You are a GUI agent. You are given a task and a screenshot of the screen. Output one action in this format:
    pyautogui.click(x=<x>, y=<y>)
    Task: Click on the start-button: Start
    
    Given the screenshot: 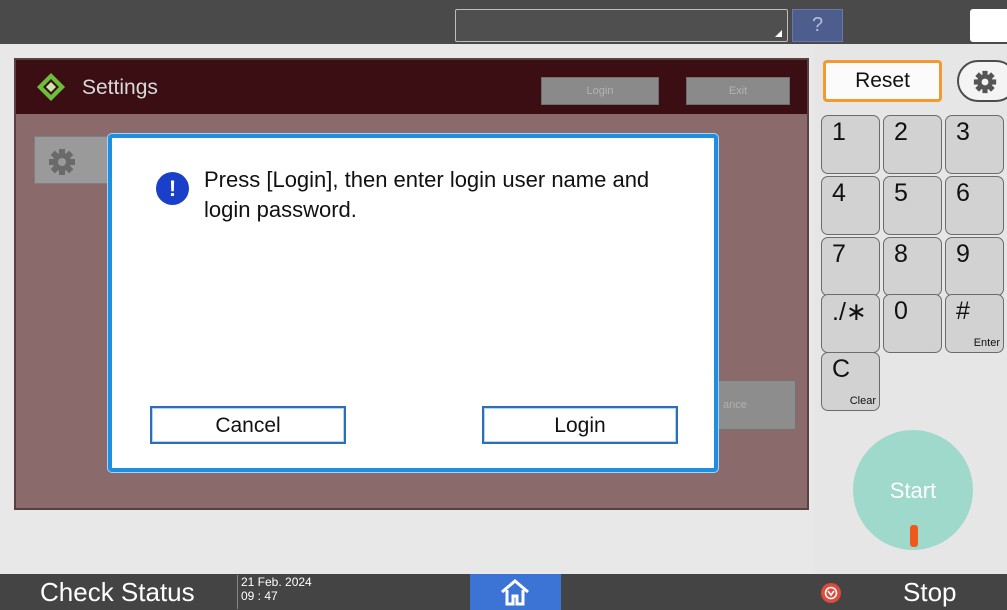 What is the action you would take?
    pyautogui.click(x=913, y=490)
    